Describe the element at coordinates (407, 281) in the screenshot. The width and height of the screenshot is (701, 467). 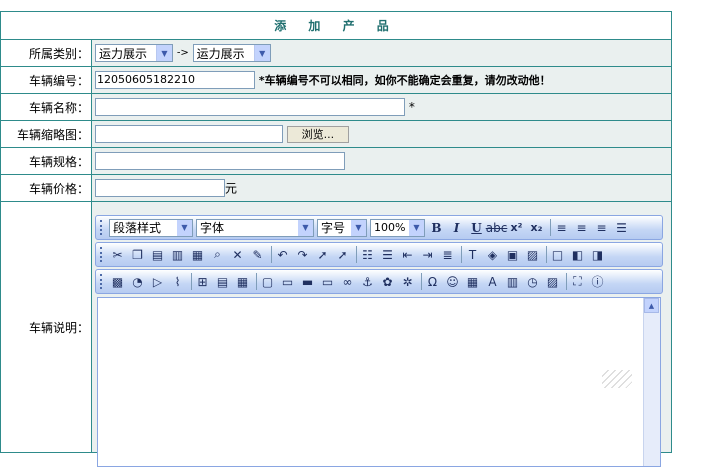
I see `unlink-icon: ✲` at that location.